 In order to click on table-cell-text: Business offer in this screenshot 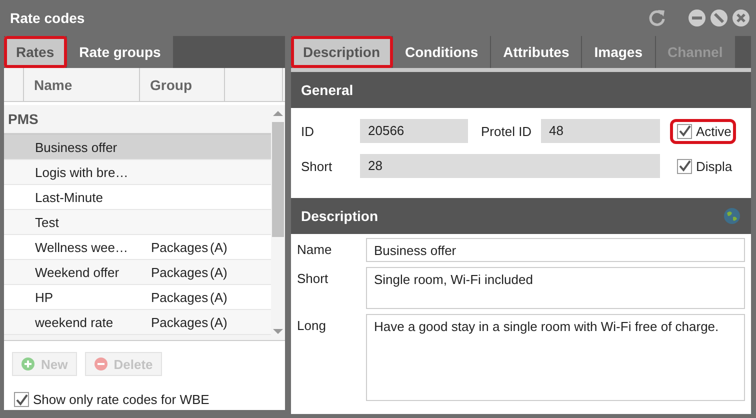, I will do `click(76, 147)`.